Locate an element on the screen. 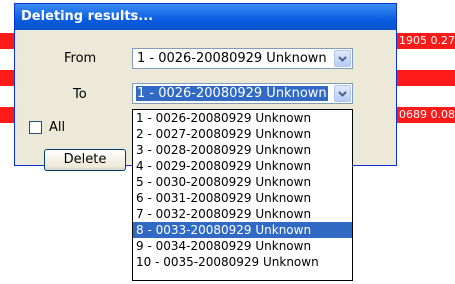 The width and height of the screenshot is (455, 284). dropdown-option: 3 - 0028-20080929 Unknown is located at coordinates (242, 150).